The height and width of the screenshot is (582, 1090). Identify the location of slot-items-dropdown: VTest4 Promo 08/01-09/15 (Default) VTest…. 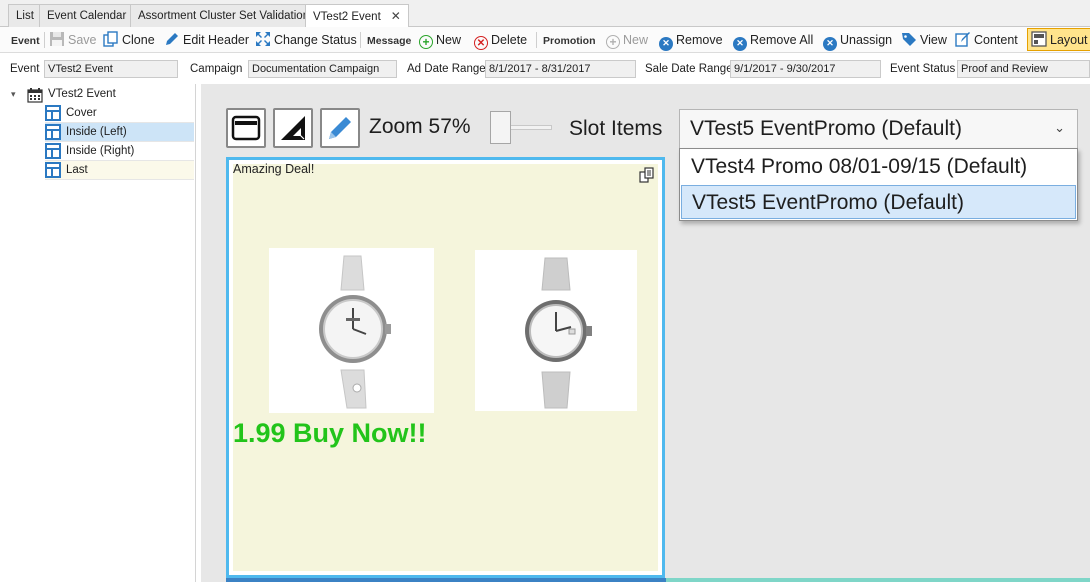
(878, 184).